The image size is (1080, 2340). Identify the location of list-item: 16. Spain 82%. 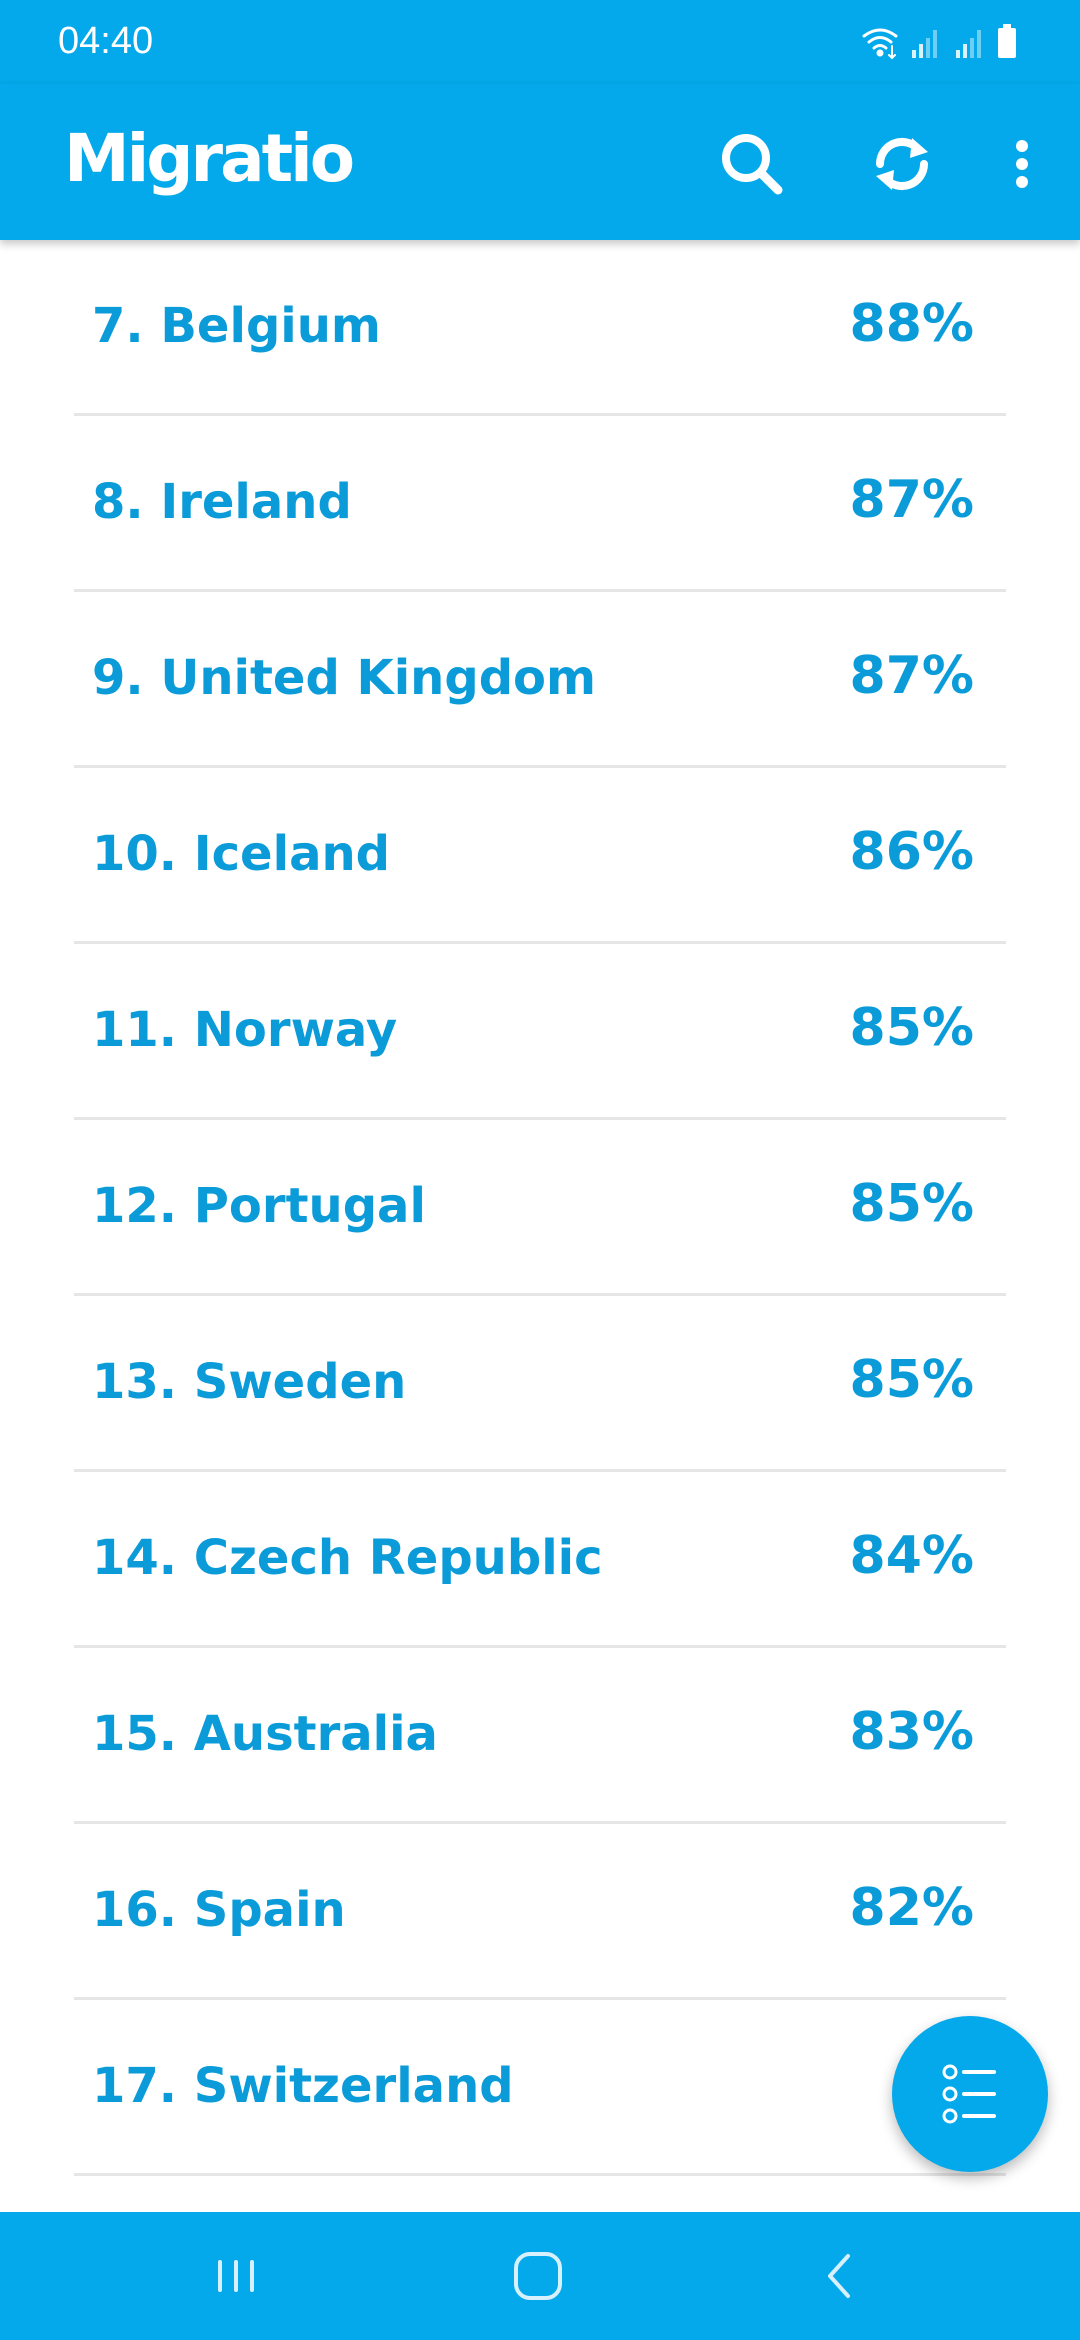
(540, 1912).